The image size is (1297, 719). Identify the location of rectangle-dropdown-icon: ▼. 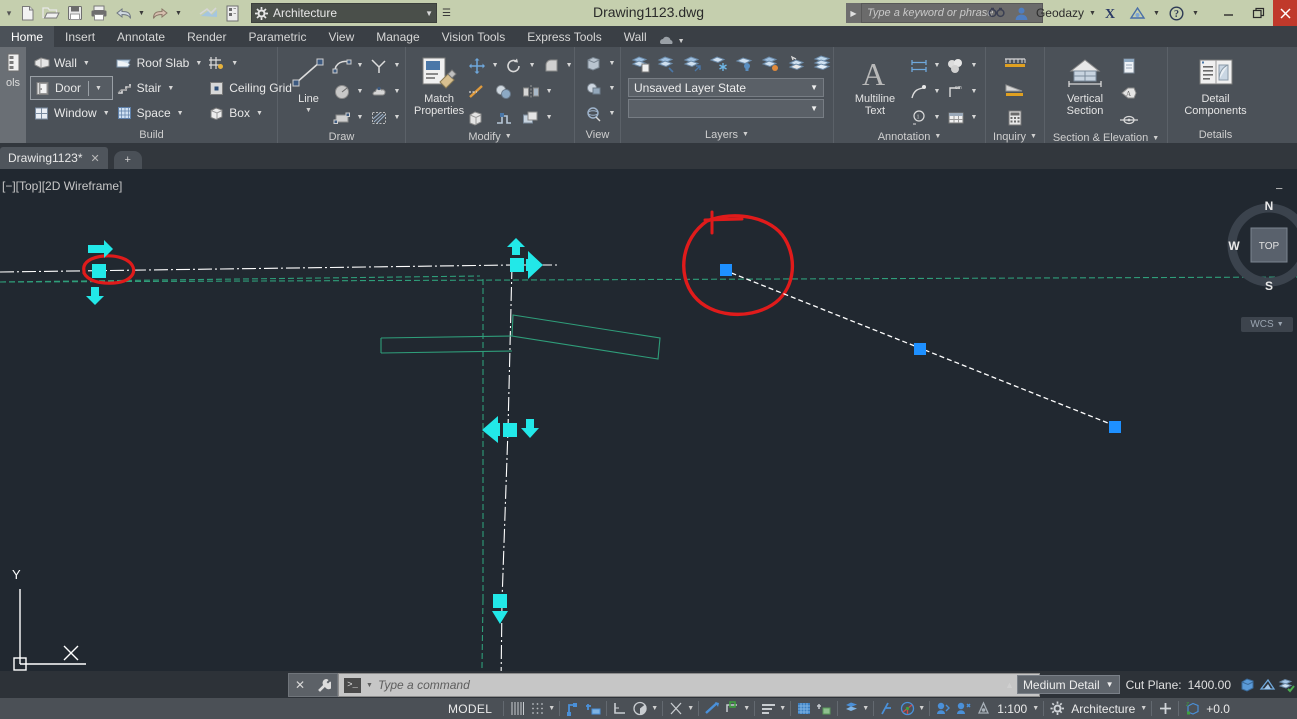
(360, 117).